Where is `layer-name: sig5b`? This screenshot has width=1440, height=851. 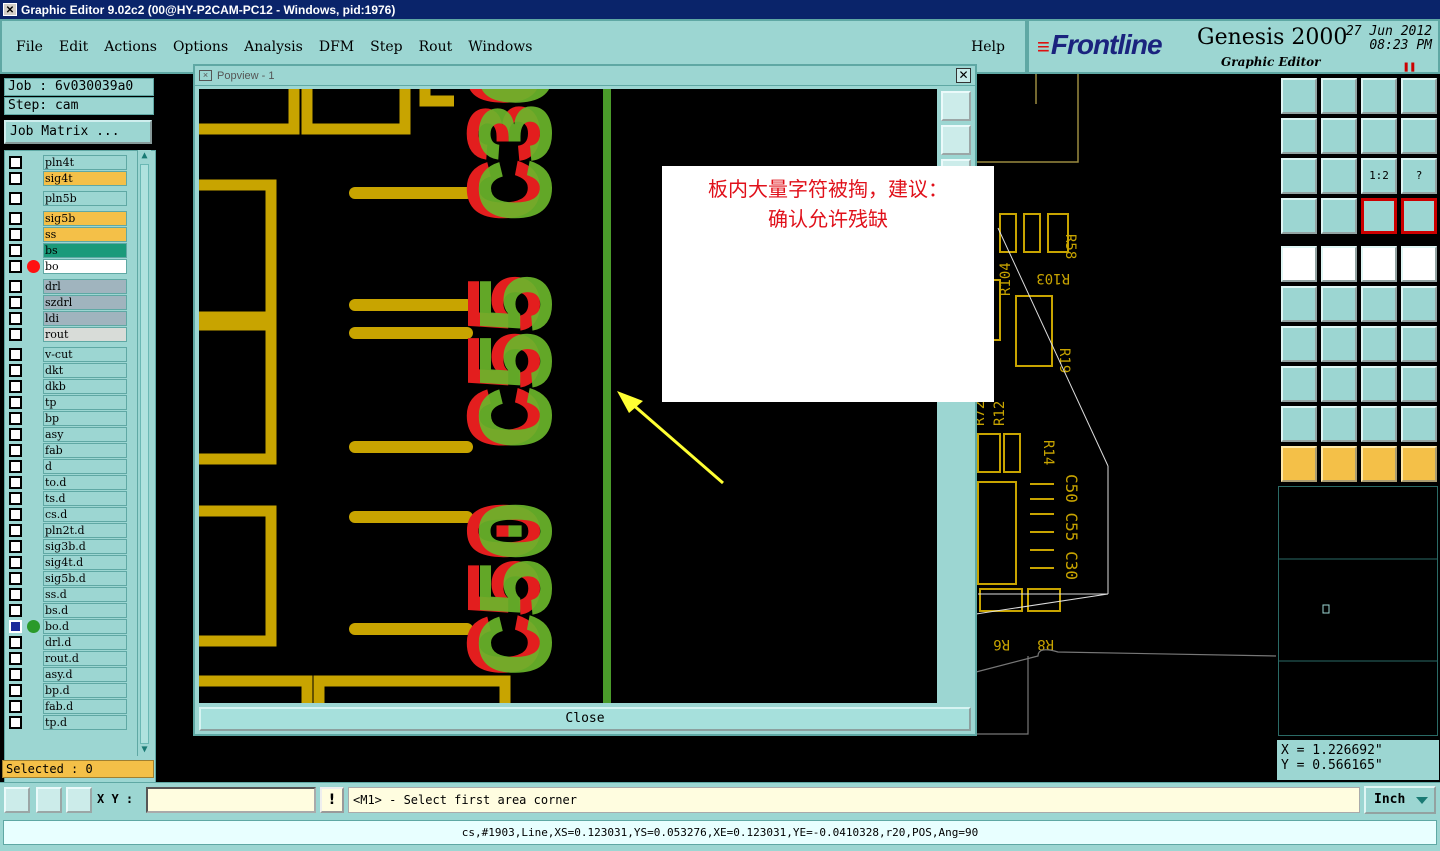
layer-name: sig5b is located at coordinates (85, 218).